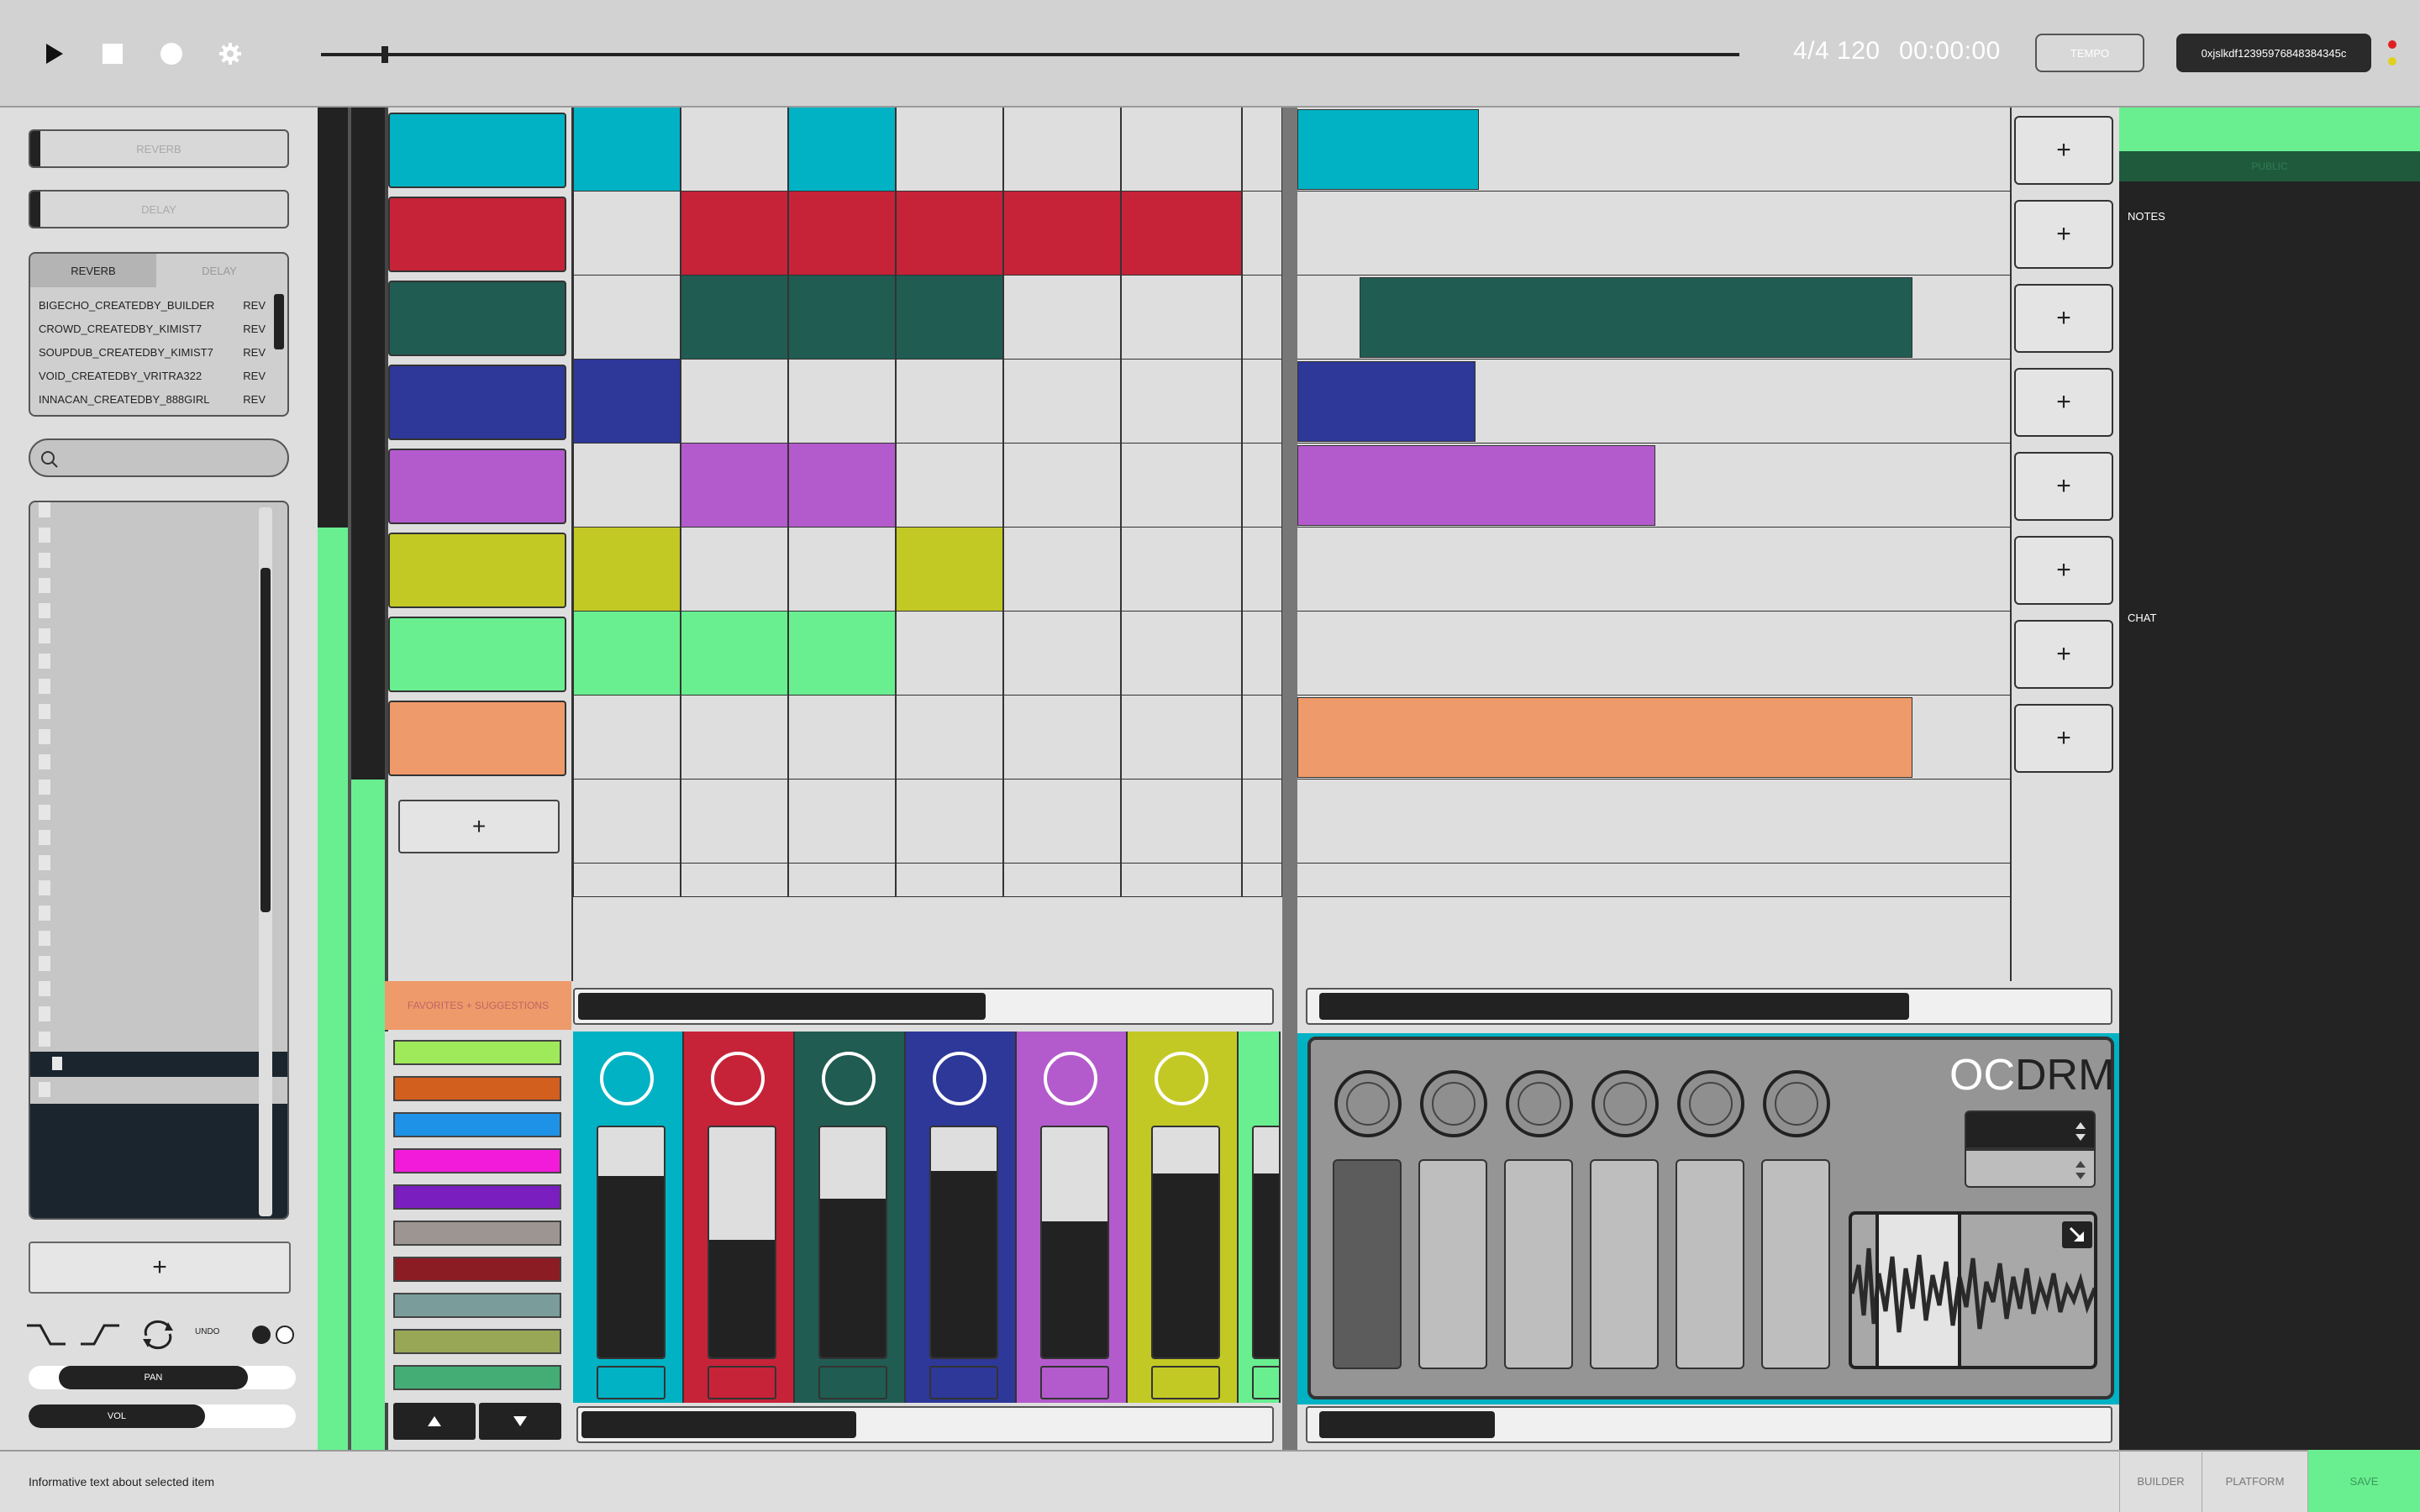 The width and height of the screenshot is (2420, 1512). What do you see at coordinates (93, 270) in the screenshot?
I see `tab-reverb: REVERB` at bounding box center [93, 270].